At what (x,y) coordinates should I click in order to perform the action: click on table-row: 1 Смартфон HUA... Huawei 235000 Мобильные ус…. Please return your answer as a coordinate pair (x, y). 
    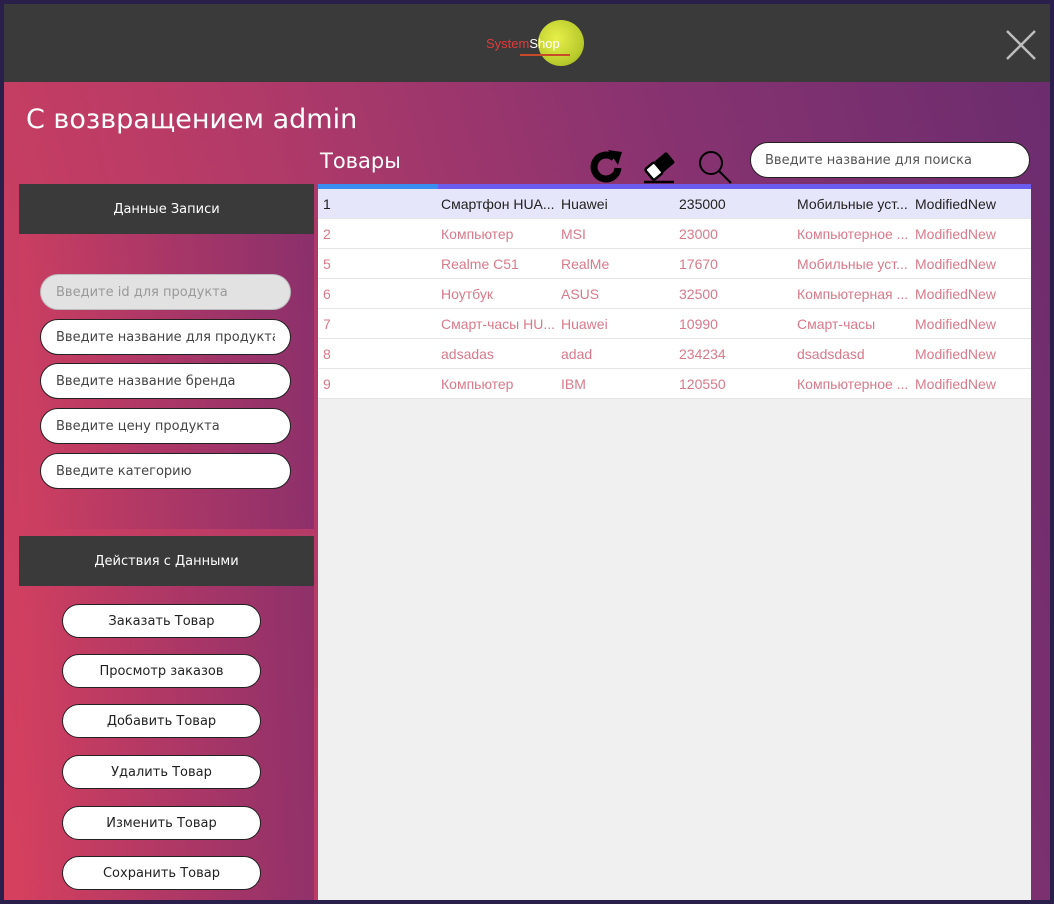
    Looking at the image, I should click on (674, 204).